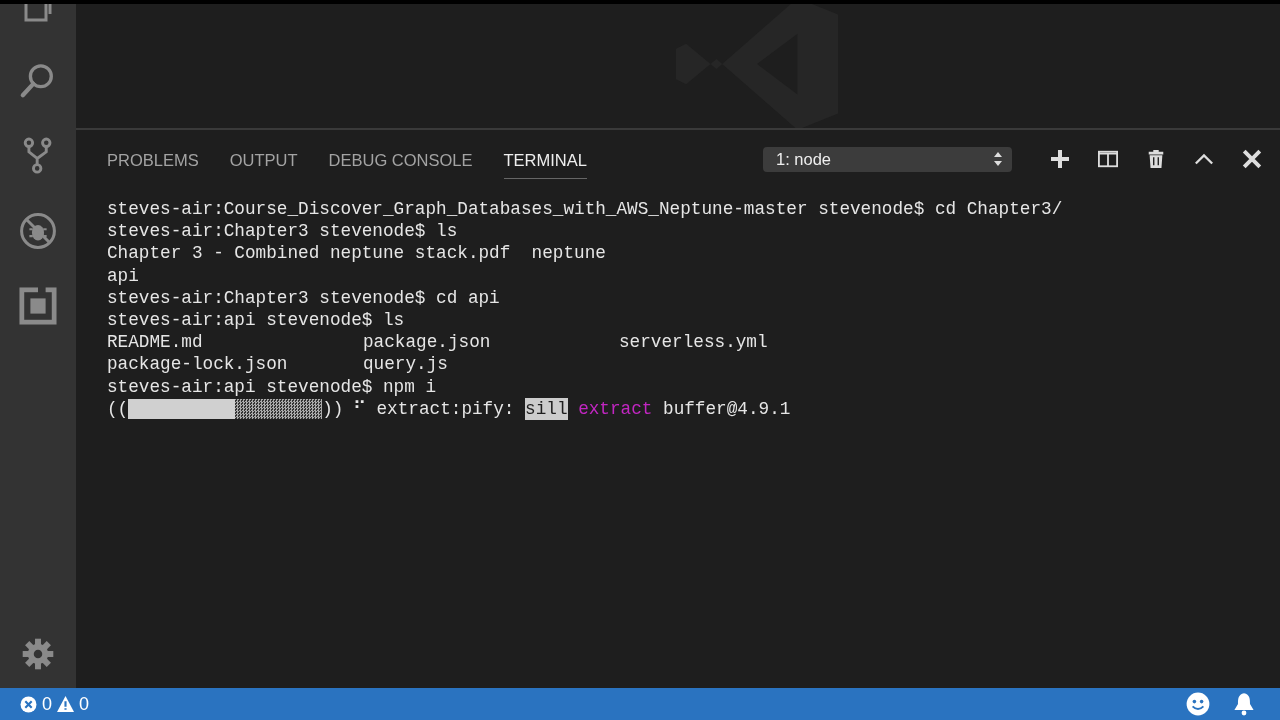 The image size is (1280, 720). What do you see at coordinates (38, 654) in the screenshot?
I see `settings-icon` at bounding box center [38, 654].